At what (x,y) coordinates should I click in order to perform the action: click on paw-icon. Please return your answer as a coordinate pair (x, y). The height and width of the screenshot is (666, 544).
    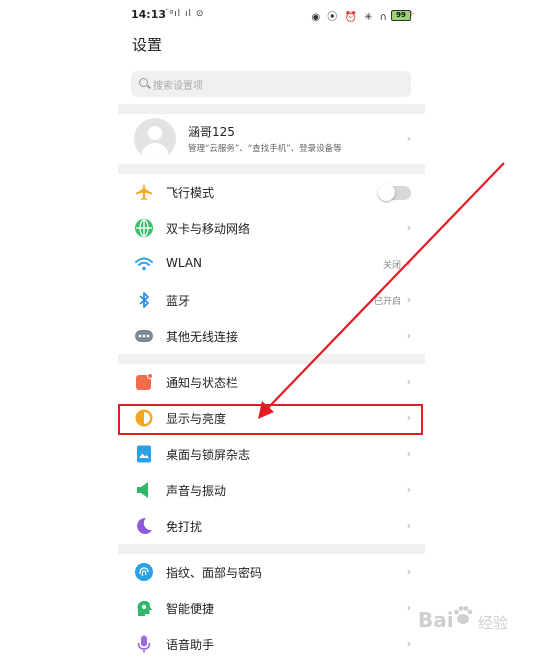
    Looking at the image, I should click on (463, 615).